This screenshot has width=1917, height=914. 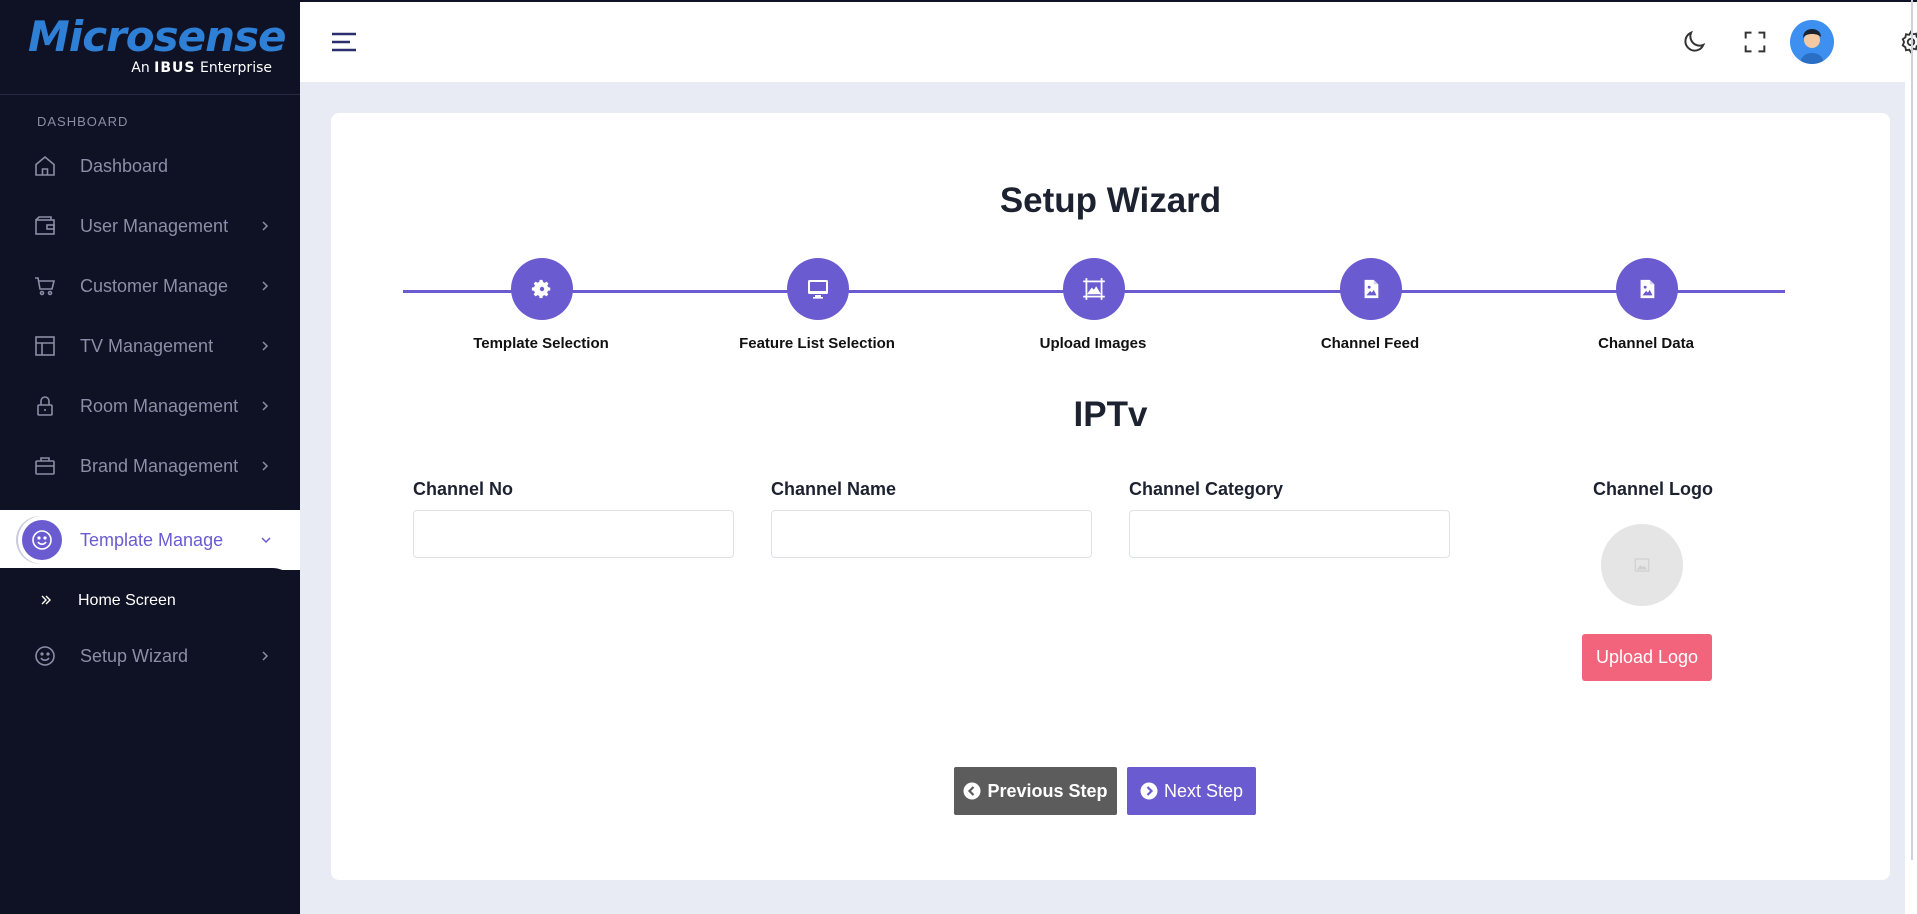 I want to click on cart-icon, so click(x=45, y=286).